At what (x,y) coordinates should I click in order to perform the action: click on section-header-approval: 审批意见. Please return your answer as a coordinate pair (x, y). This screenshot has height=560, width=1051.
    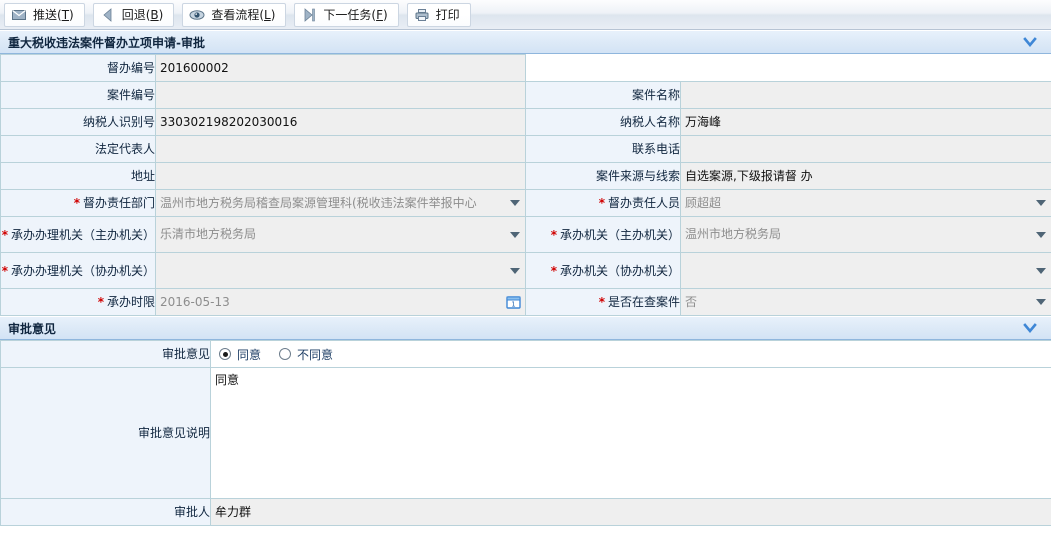
    Looking at the image, I should click on (525, 328).